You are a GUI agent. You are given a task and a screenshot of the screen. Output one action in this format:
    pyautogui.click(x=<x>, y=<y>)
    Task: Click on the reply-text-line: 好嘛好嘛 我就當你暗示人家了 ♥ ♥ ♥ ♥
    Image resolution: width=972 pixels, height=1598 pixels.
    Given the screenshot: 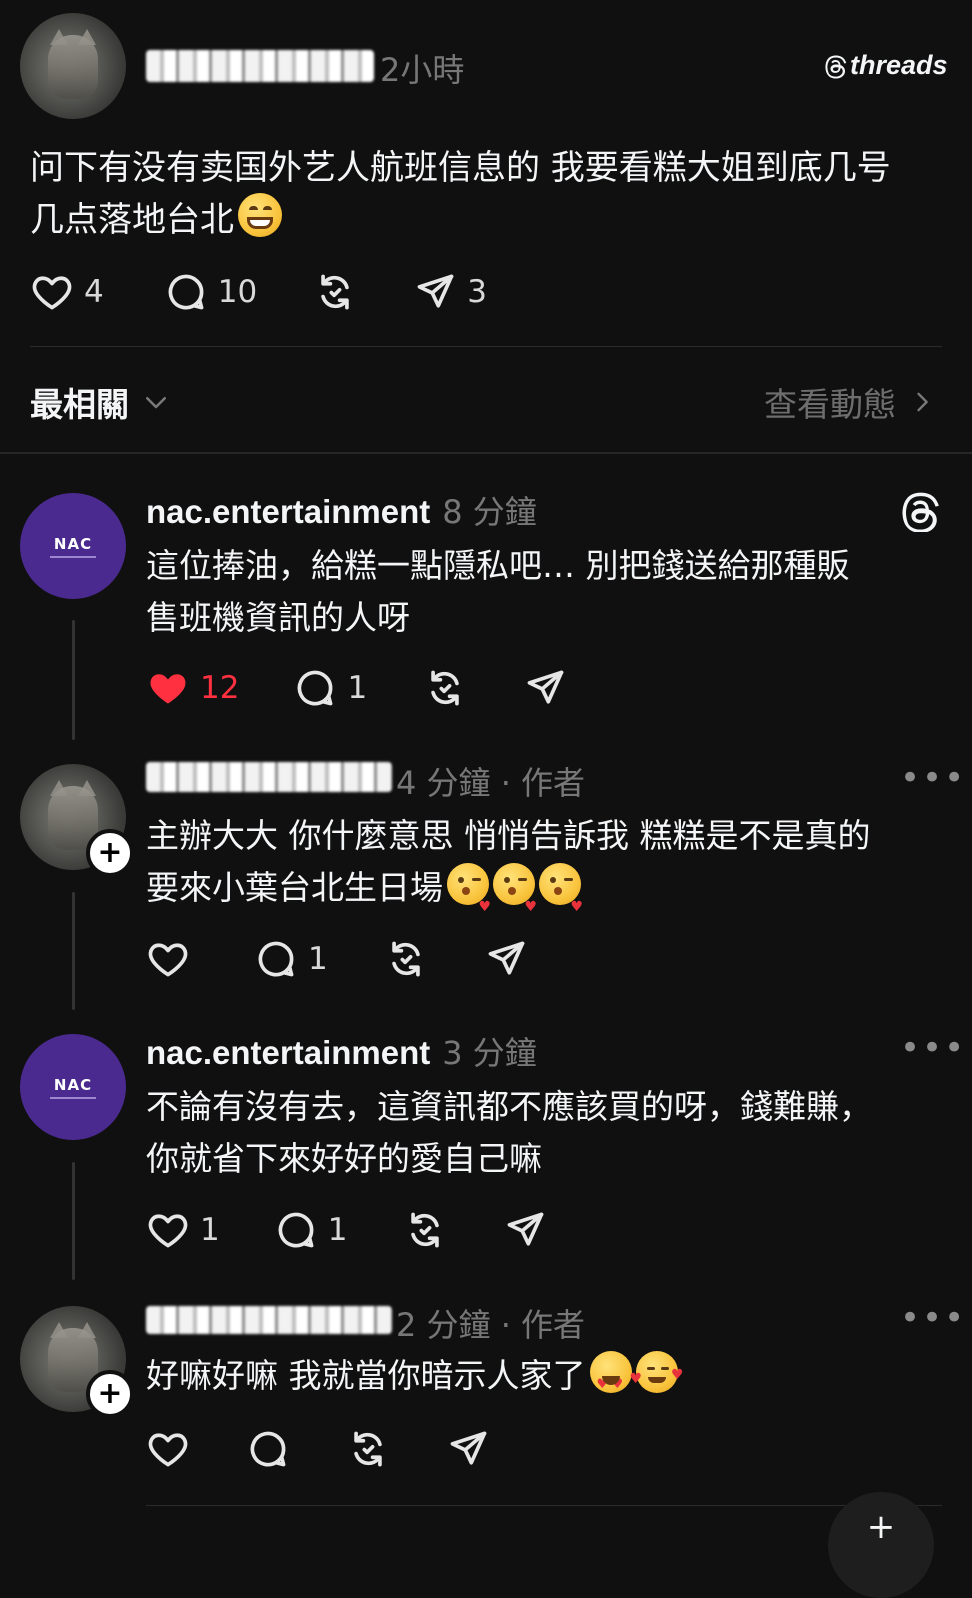 What is the action you would take?
    pyautogui.click(x=546, y=1376)
    